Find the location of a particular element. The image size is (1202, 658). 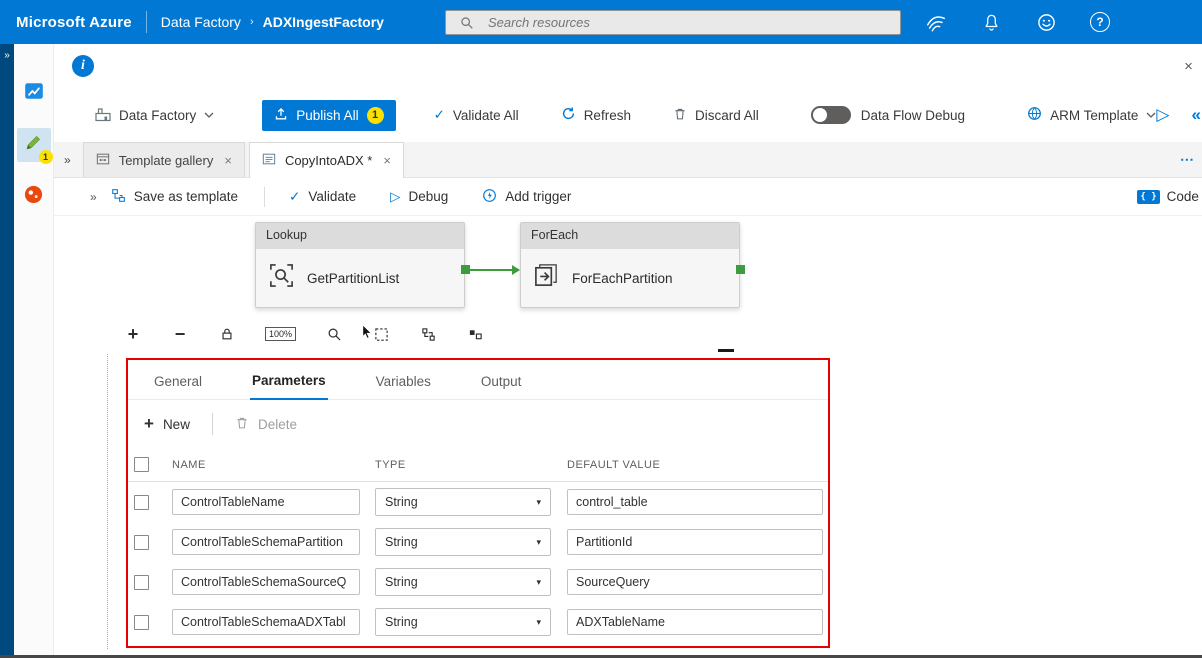

arm-template-label: ARM Template is located at coordinates (1094, 115).